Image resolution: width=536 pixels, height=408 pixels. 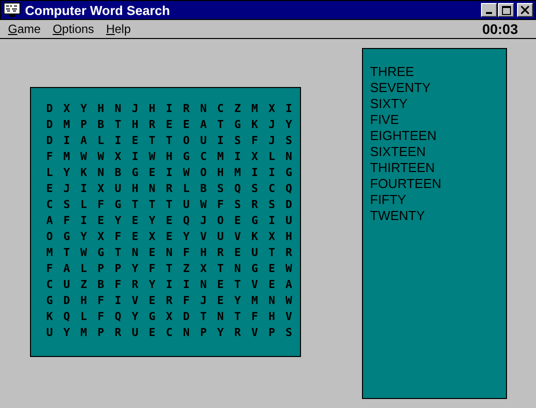 What do you see at coordinates (12, 10) in the screenshot?
I see `app-icon` at bounding box center [12, 10].